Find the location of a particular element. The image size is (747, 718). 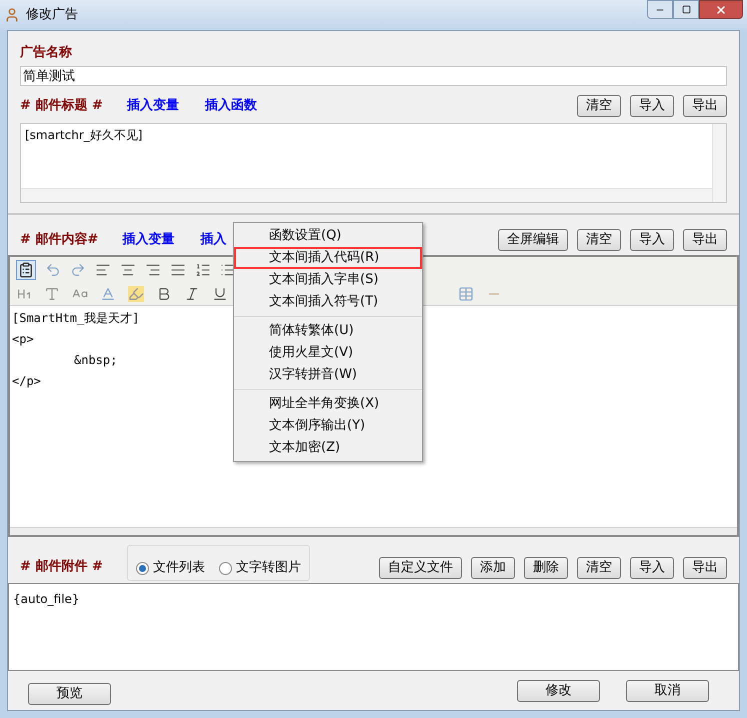

ad-name-field: 简单测试 is located at coordinates (373, 76).